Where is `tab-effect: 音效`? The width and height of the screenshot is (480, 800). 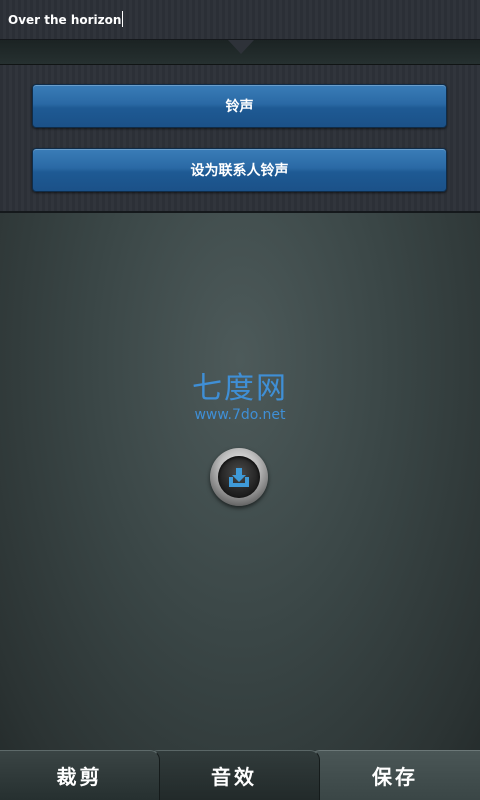
tab-effect: 音效 is located at coordinates (234, 775).